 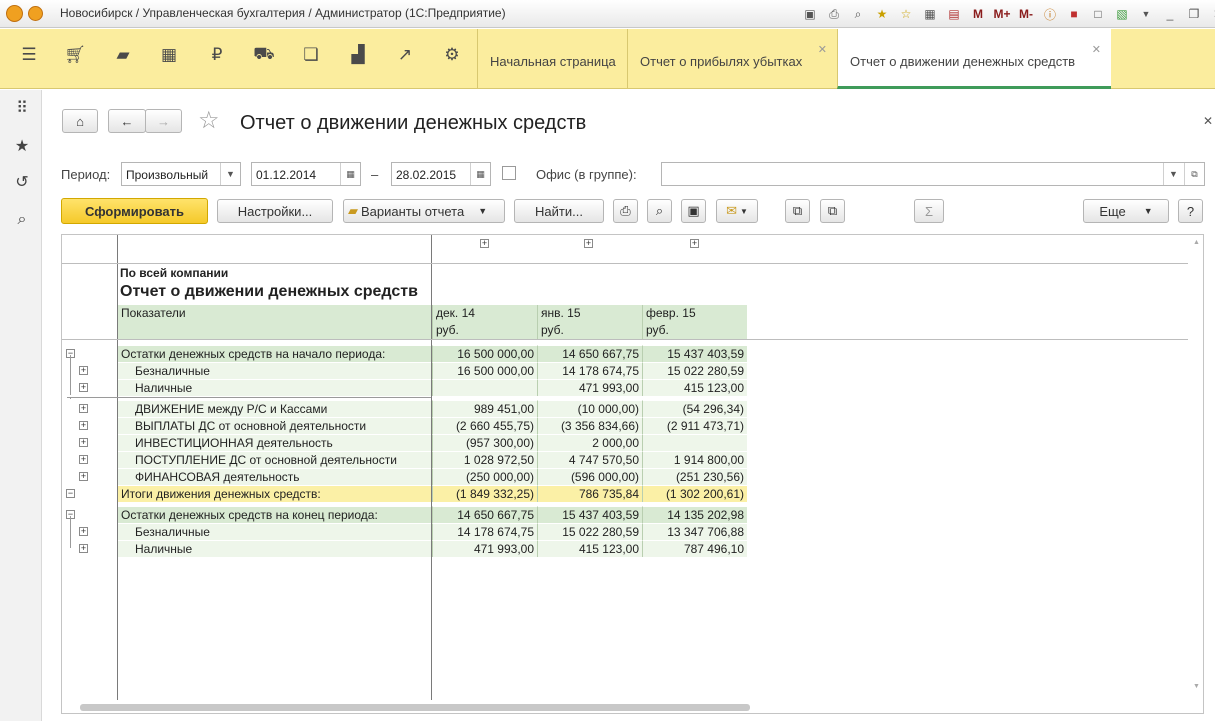 What do you see at coordinates (14, 13) in the screenshot?
I see `app-logo-icon` at bounding box center [14, 13].